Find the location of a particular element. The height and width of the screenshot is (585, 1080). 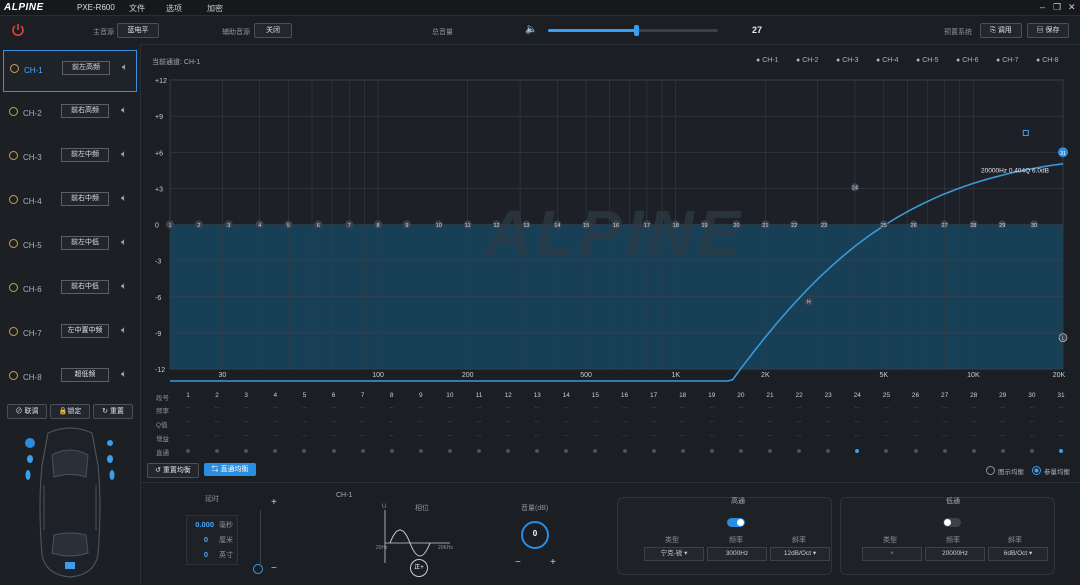

eq-band-number: 21 is located at coordinates (770, 395).